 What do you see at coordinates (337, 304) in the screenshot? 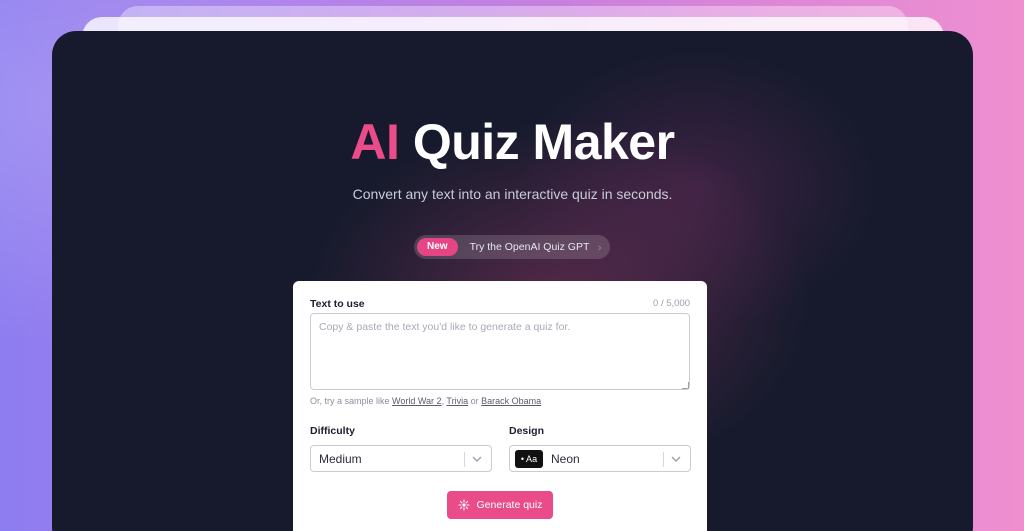
I see `text-to-use-label: Text to use` at bounding box center [337, 304].